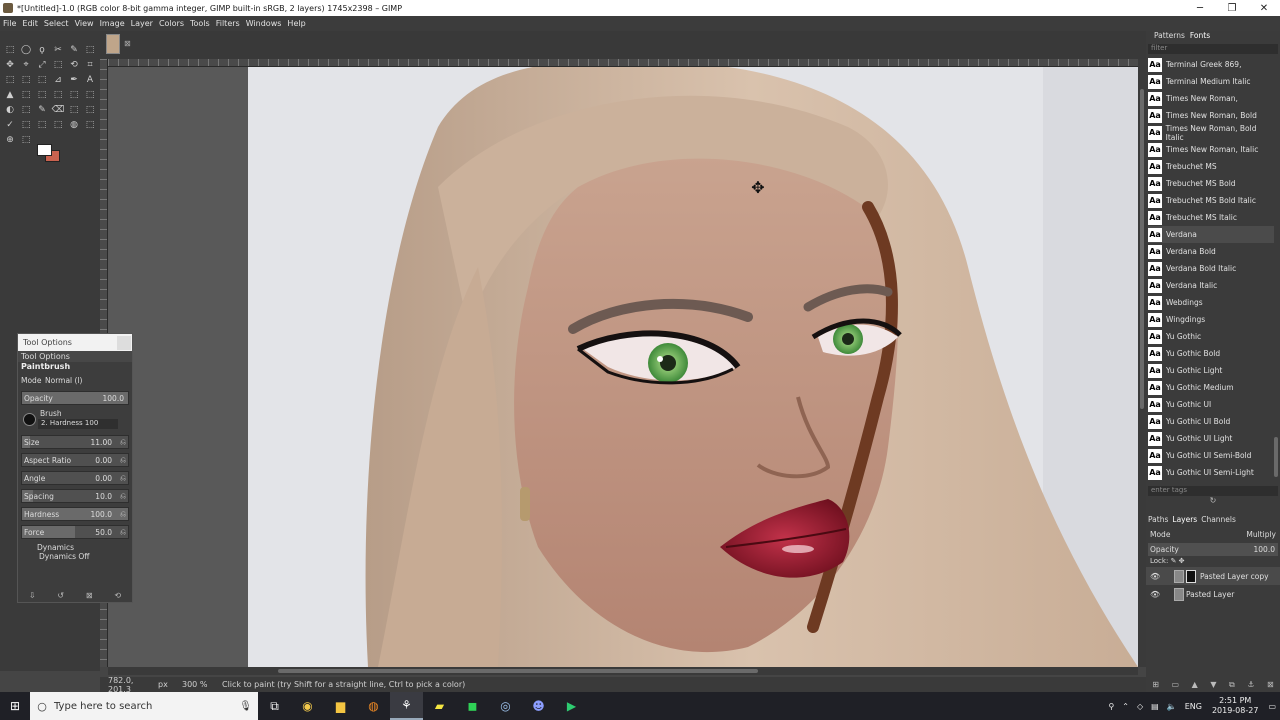  I want to click on refresh-fonts-icon: ↻, so click(1213, 501).